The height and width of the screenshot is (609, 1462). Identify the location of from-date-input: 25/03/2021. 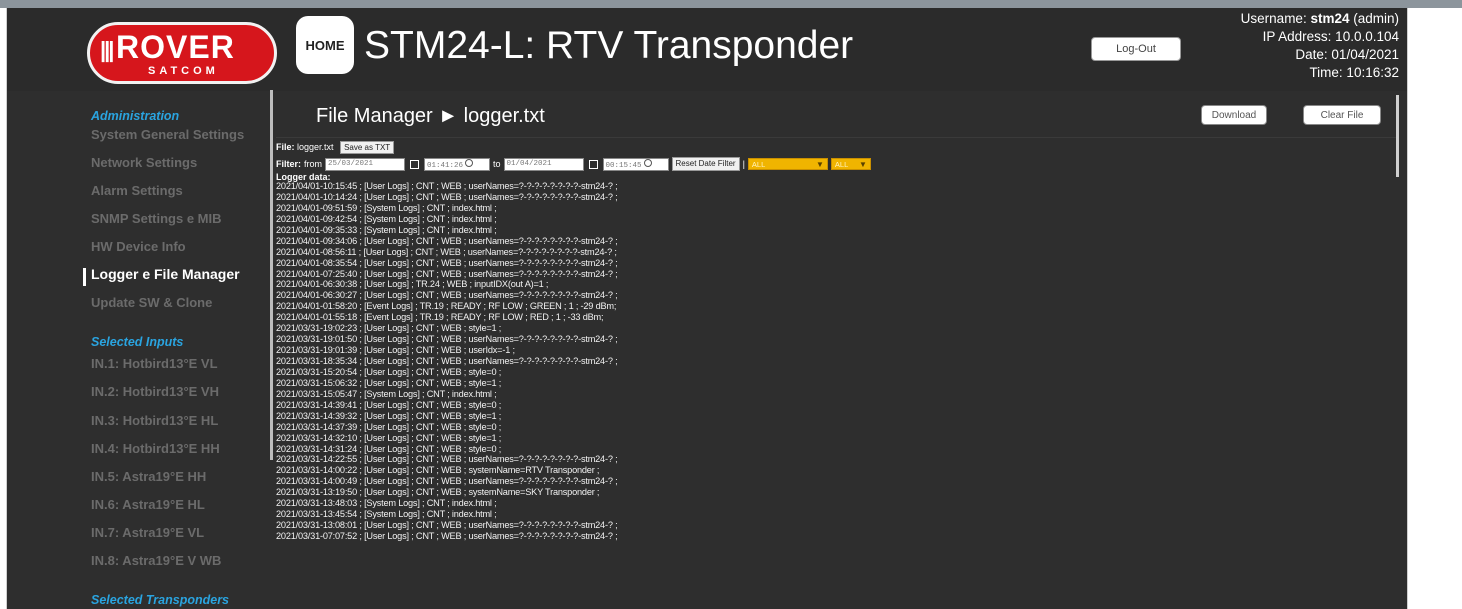
(365, 164).